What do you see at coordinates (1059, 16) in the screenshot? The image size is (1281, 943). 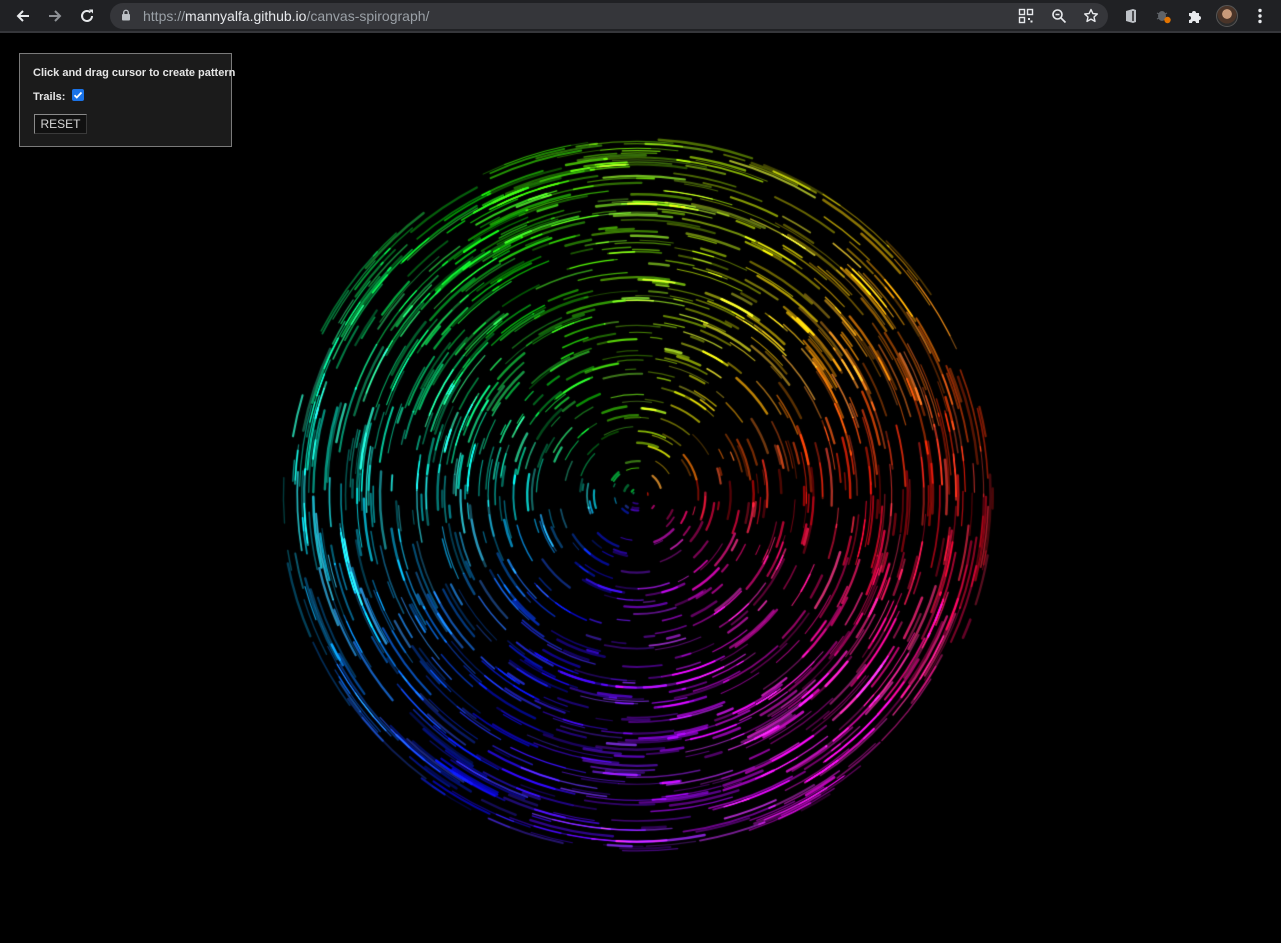 I see `zoom-icon` at bounding box center [1059, 16].